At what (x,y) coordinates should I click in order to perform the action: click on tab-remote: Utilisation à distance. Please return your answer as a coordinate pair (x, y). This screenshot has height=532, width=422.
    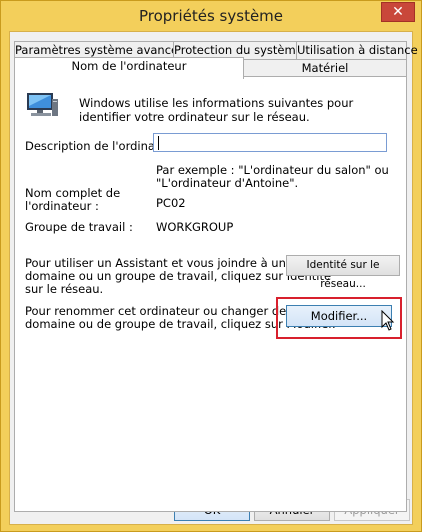
    Looking at the image, I should click on (357, 50).